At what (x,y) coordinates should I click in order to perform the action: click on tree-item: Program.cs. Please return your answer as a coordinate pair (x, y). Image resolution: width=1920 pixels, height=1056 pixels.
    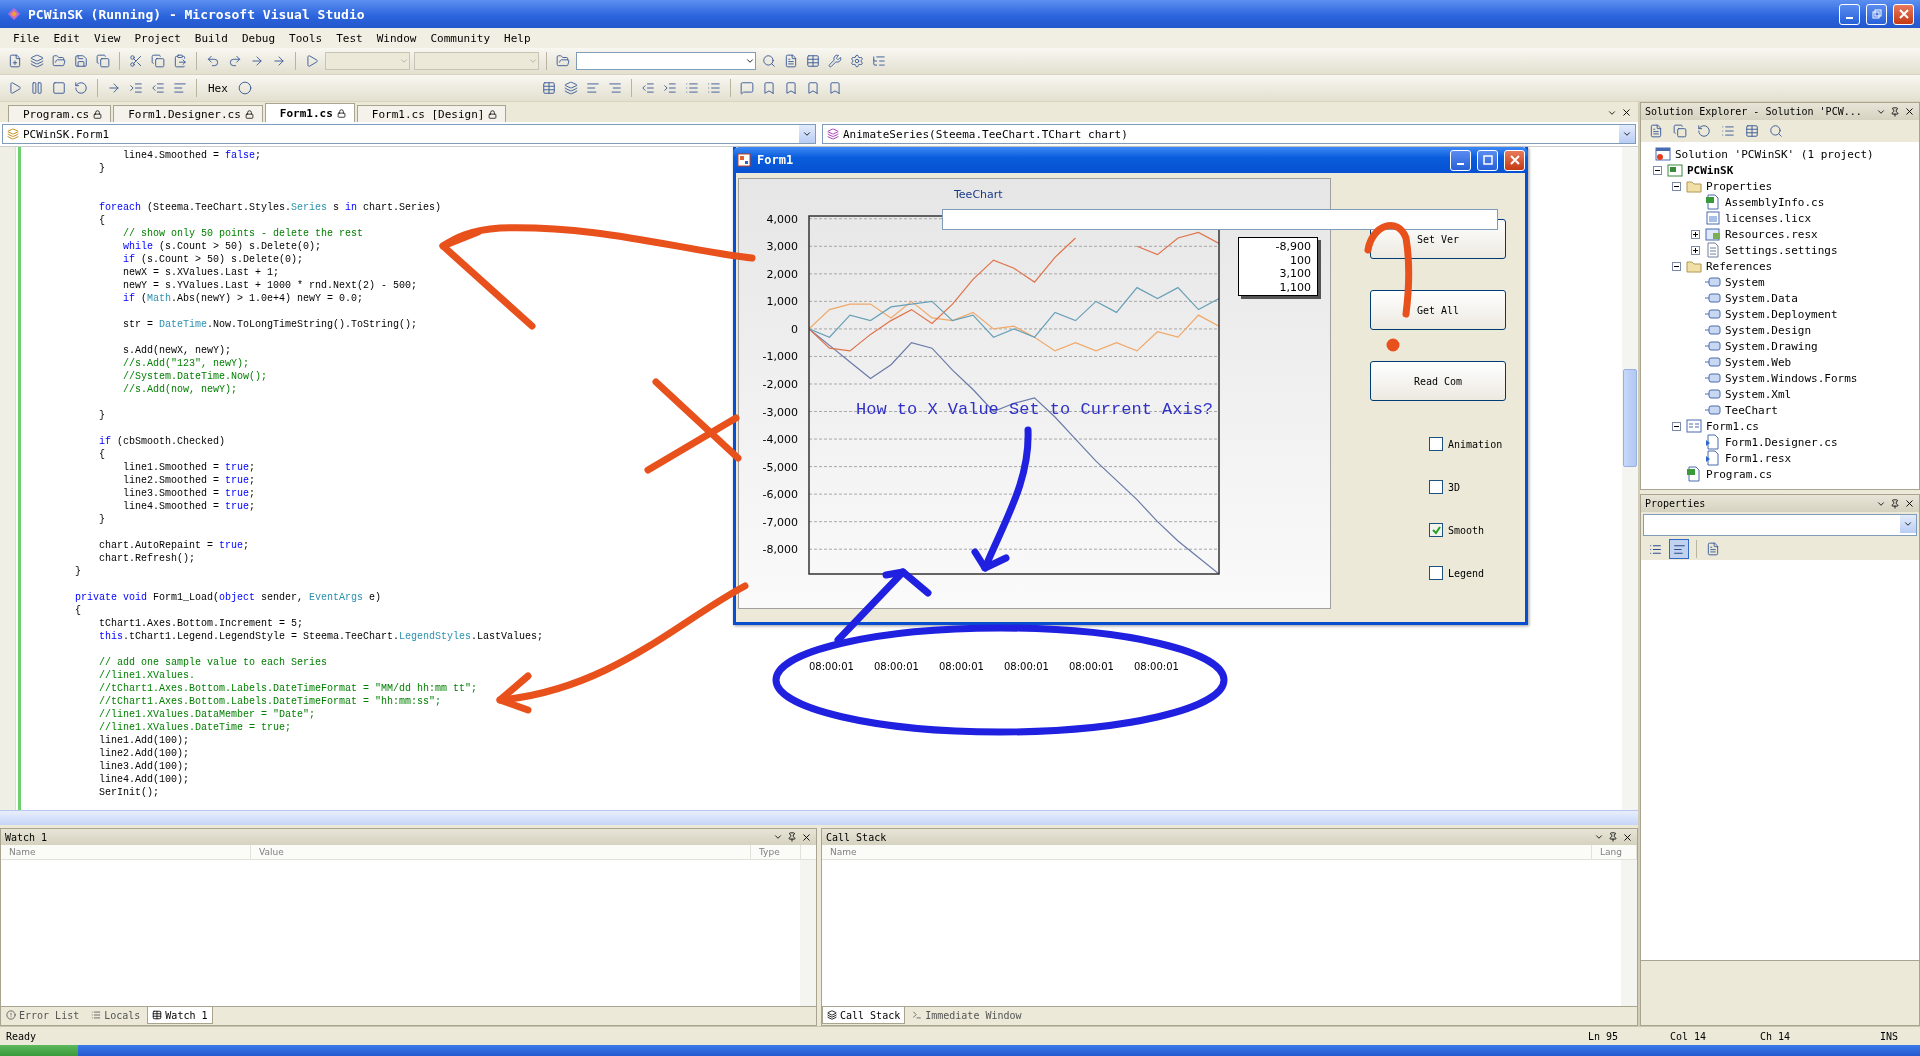
    Looking at the image, I should click on (1739, 474).